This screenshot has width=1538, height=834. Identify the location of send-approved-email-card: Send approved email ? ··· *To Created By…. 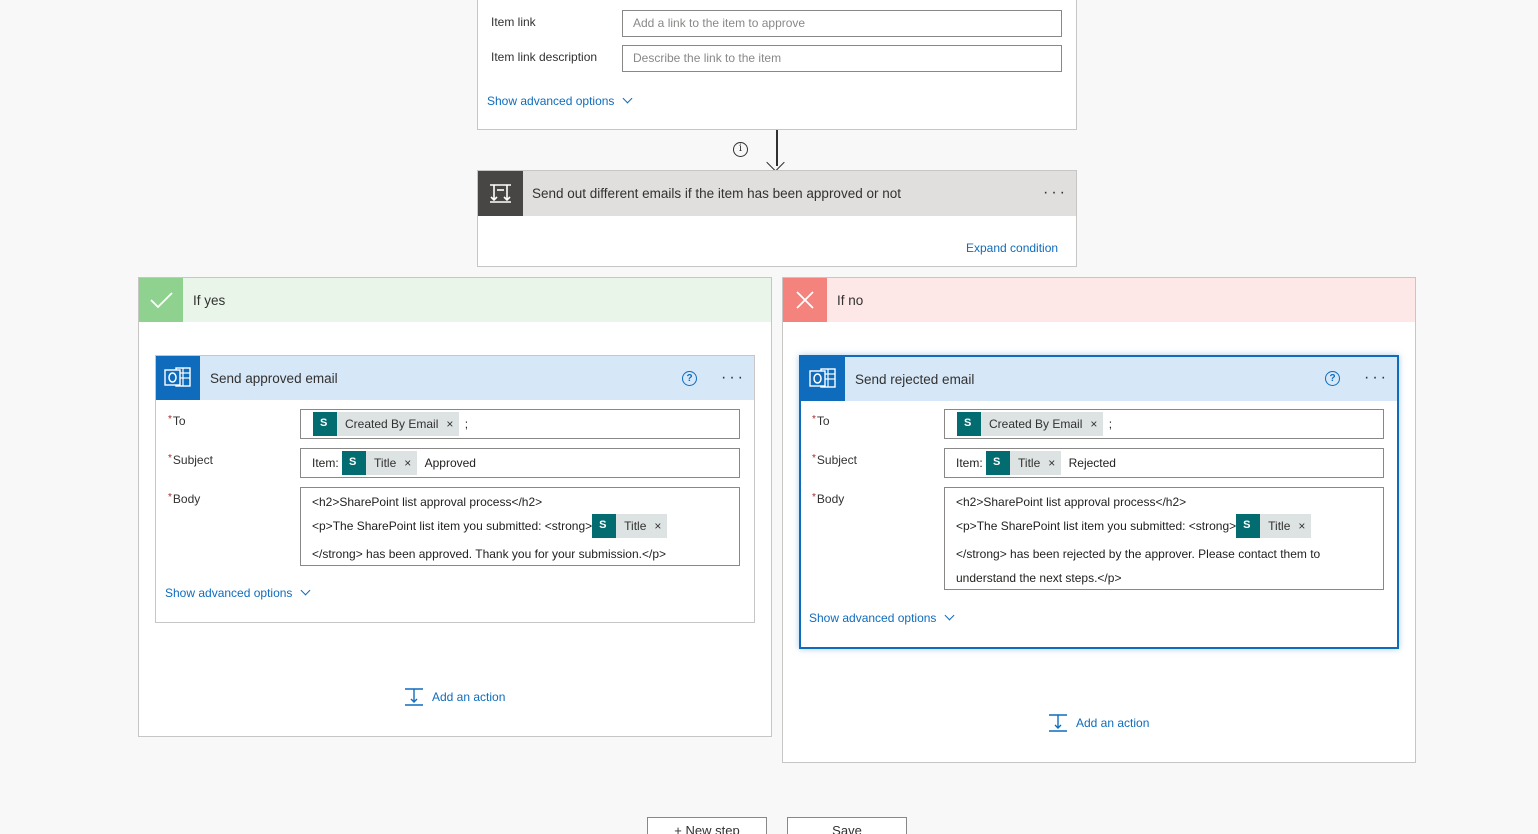
(455, 489).